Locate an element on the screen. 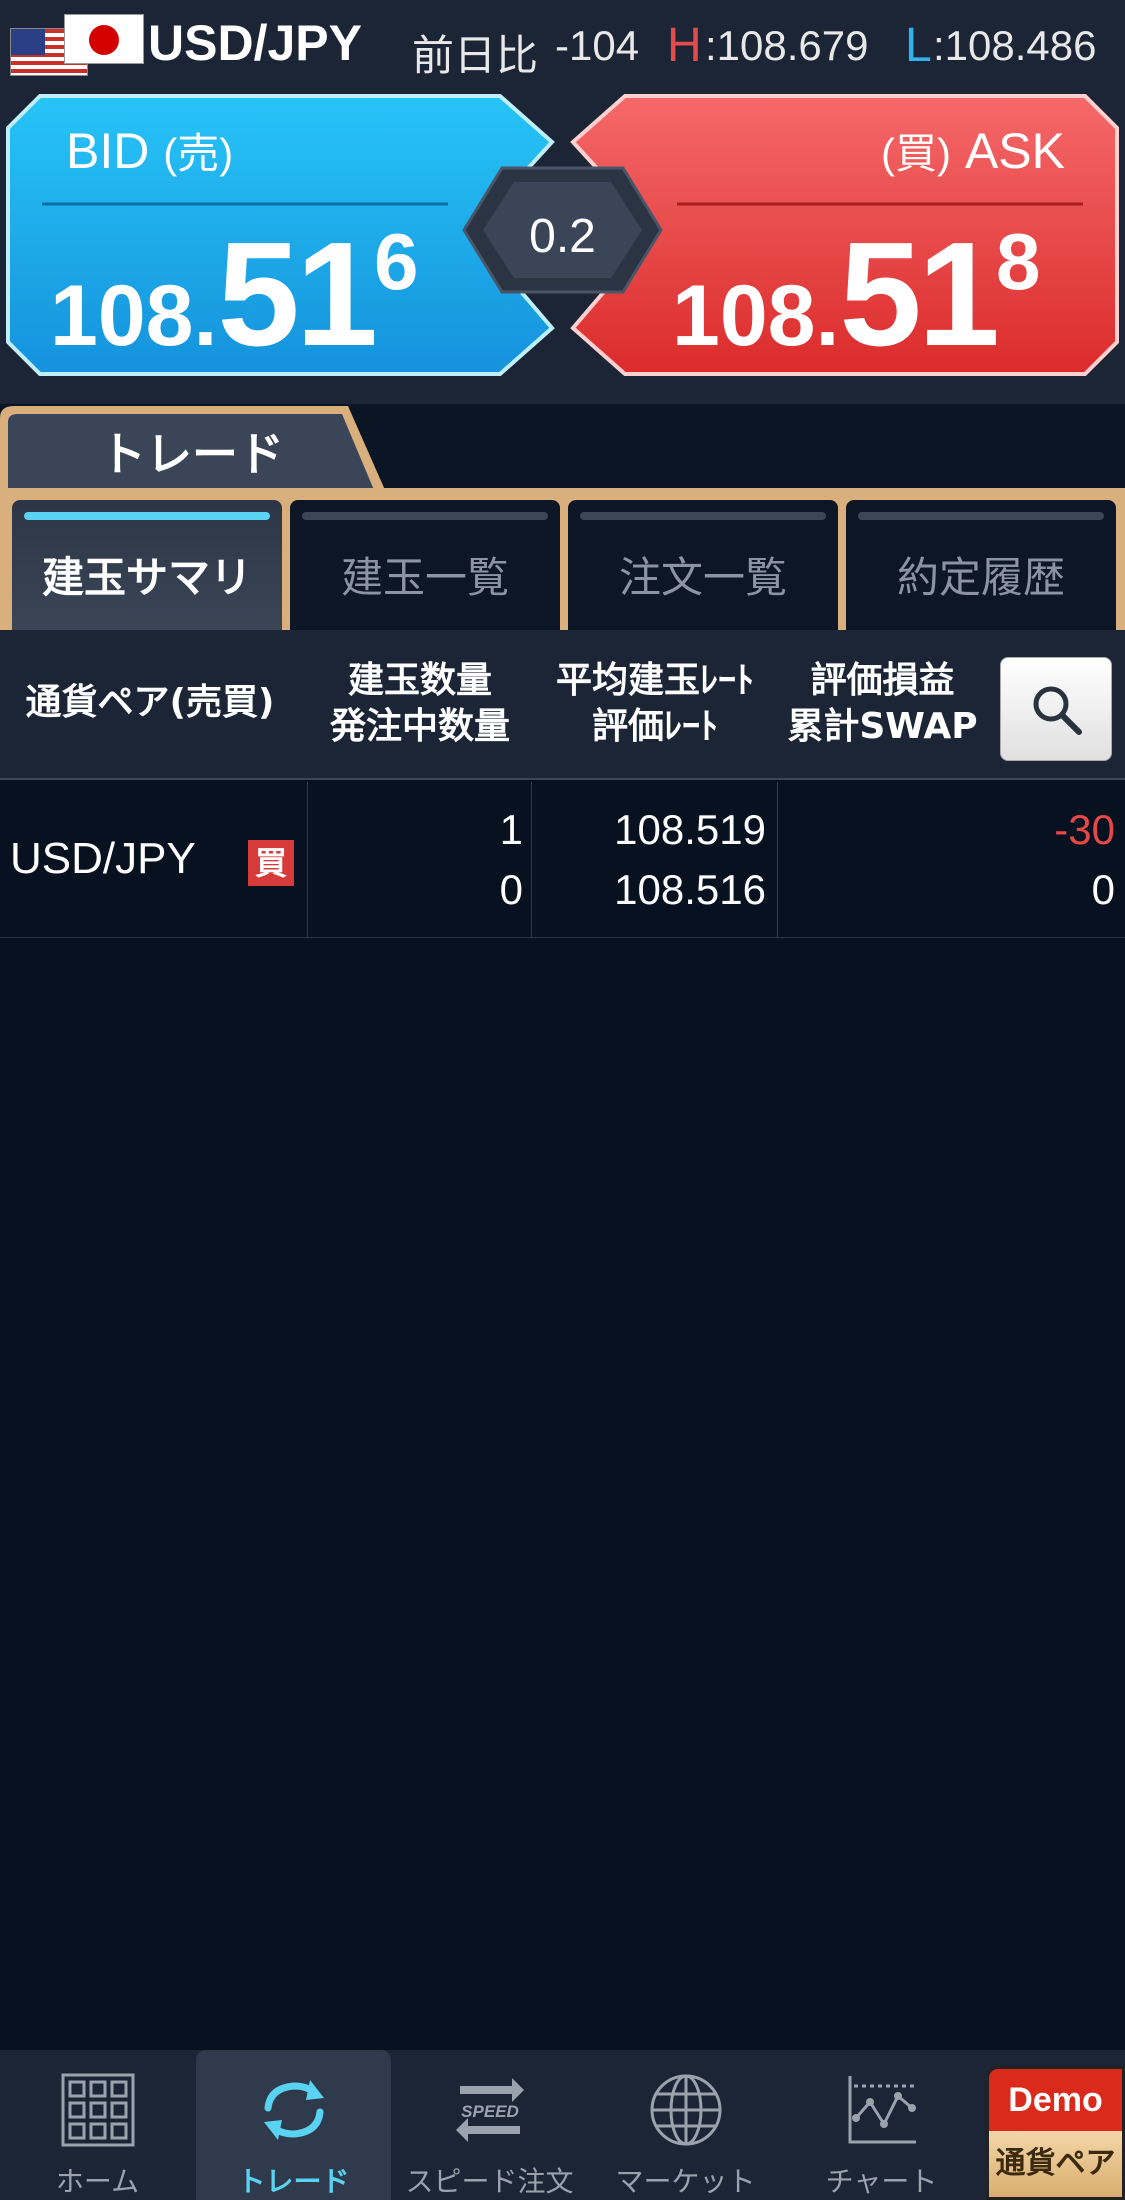  currency-pair-title: USD/JPY is located at coordinates (255, 43).